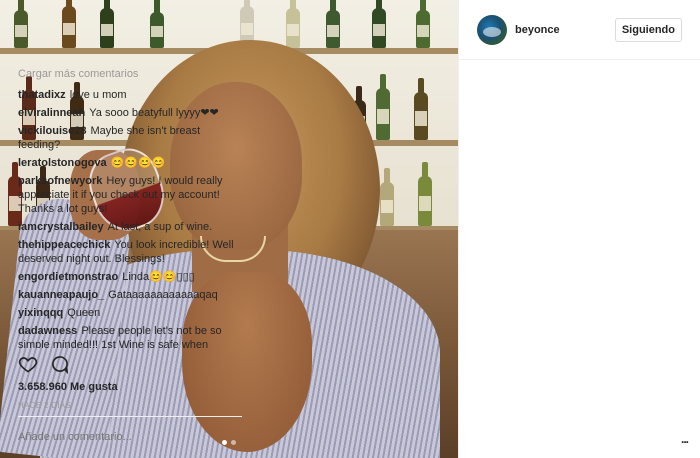 This screenshot has width=700, height=458. I want to click on comment-text: At last; a sup of wine., so click(160, 227).